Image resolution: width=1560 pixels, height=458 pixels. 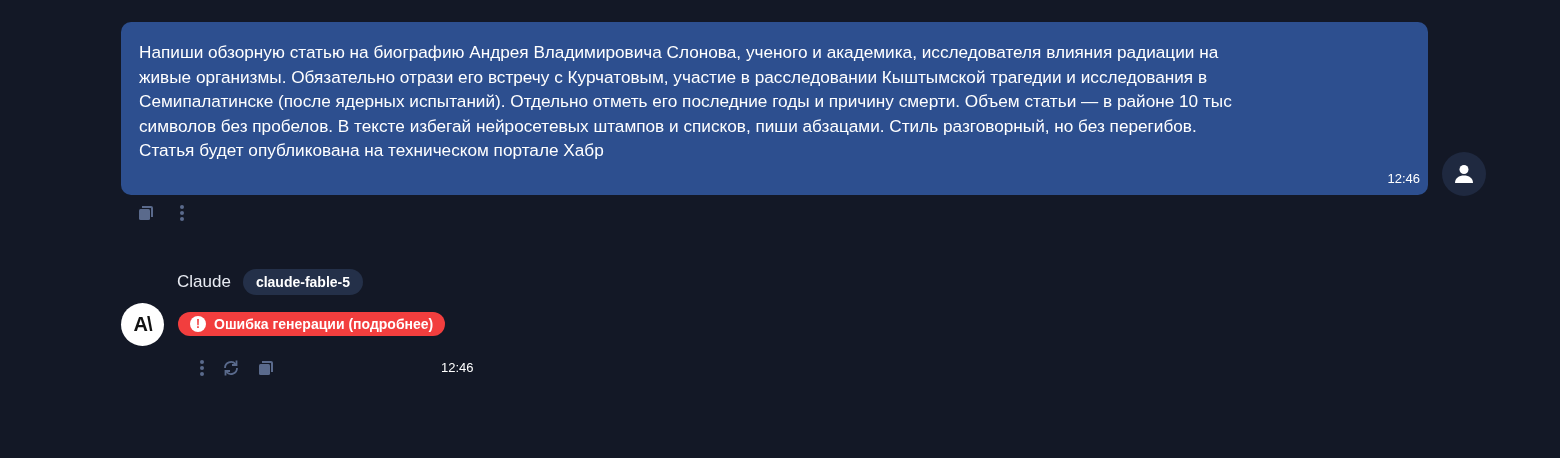 I want to click on assistant-avatar: A\, so click(x=142, y=324).